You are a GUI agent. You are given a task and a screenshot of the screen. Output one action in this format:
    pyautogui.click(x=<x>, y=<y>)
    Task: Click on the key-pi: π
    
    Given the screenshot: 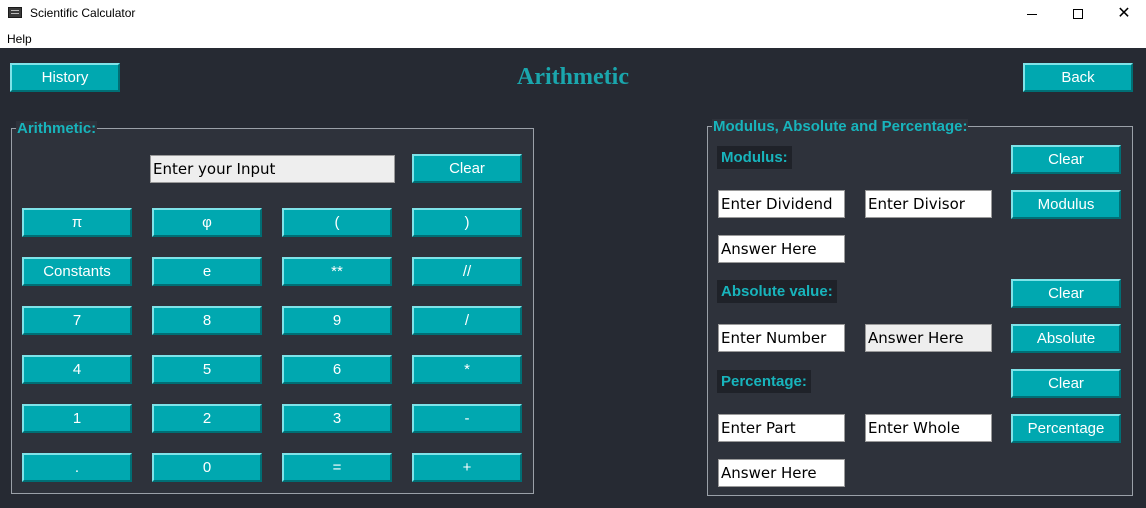 What is the action you would take?
    pyautogui.click(x=77, y=222)
    